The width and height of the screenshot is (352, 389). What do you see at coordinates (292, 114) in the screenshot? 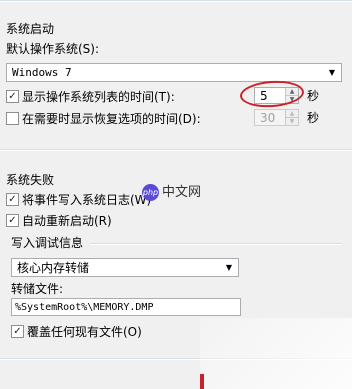
I see `spin-up-icon: ▲` at bounding box center [292, 114].